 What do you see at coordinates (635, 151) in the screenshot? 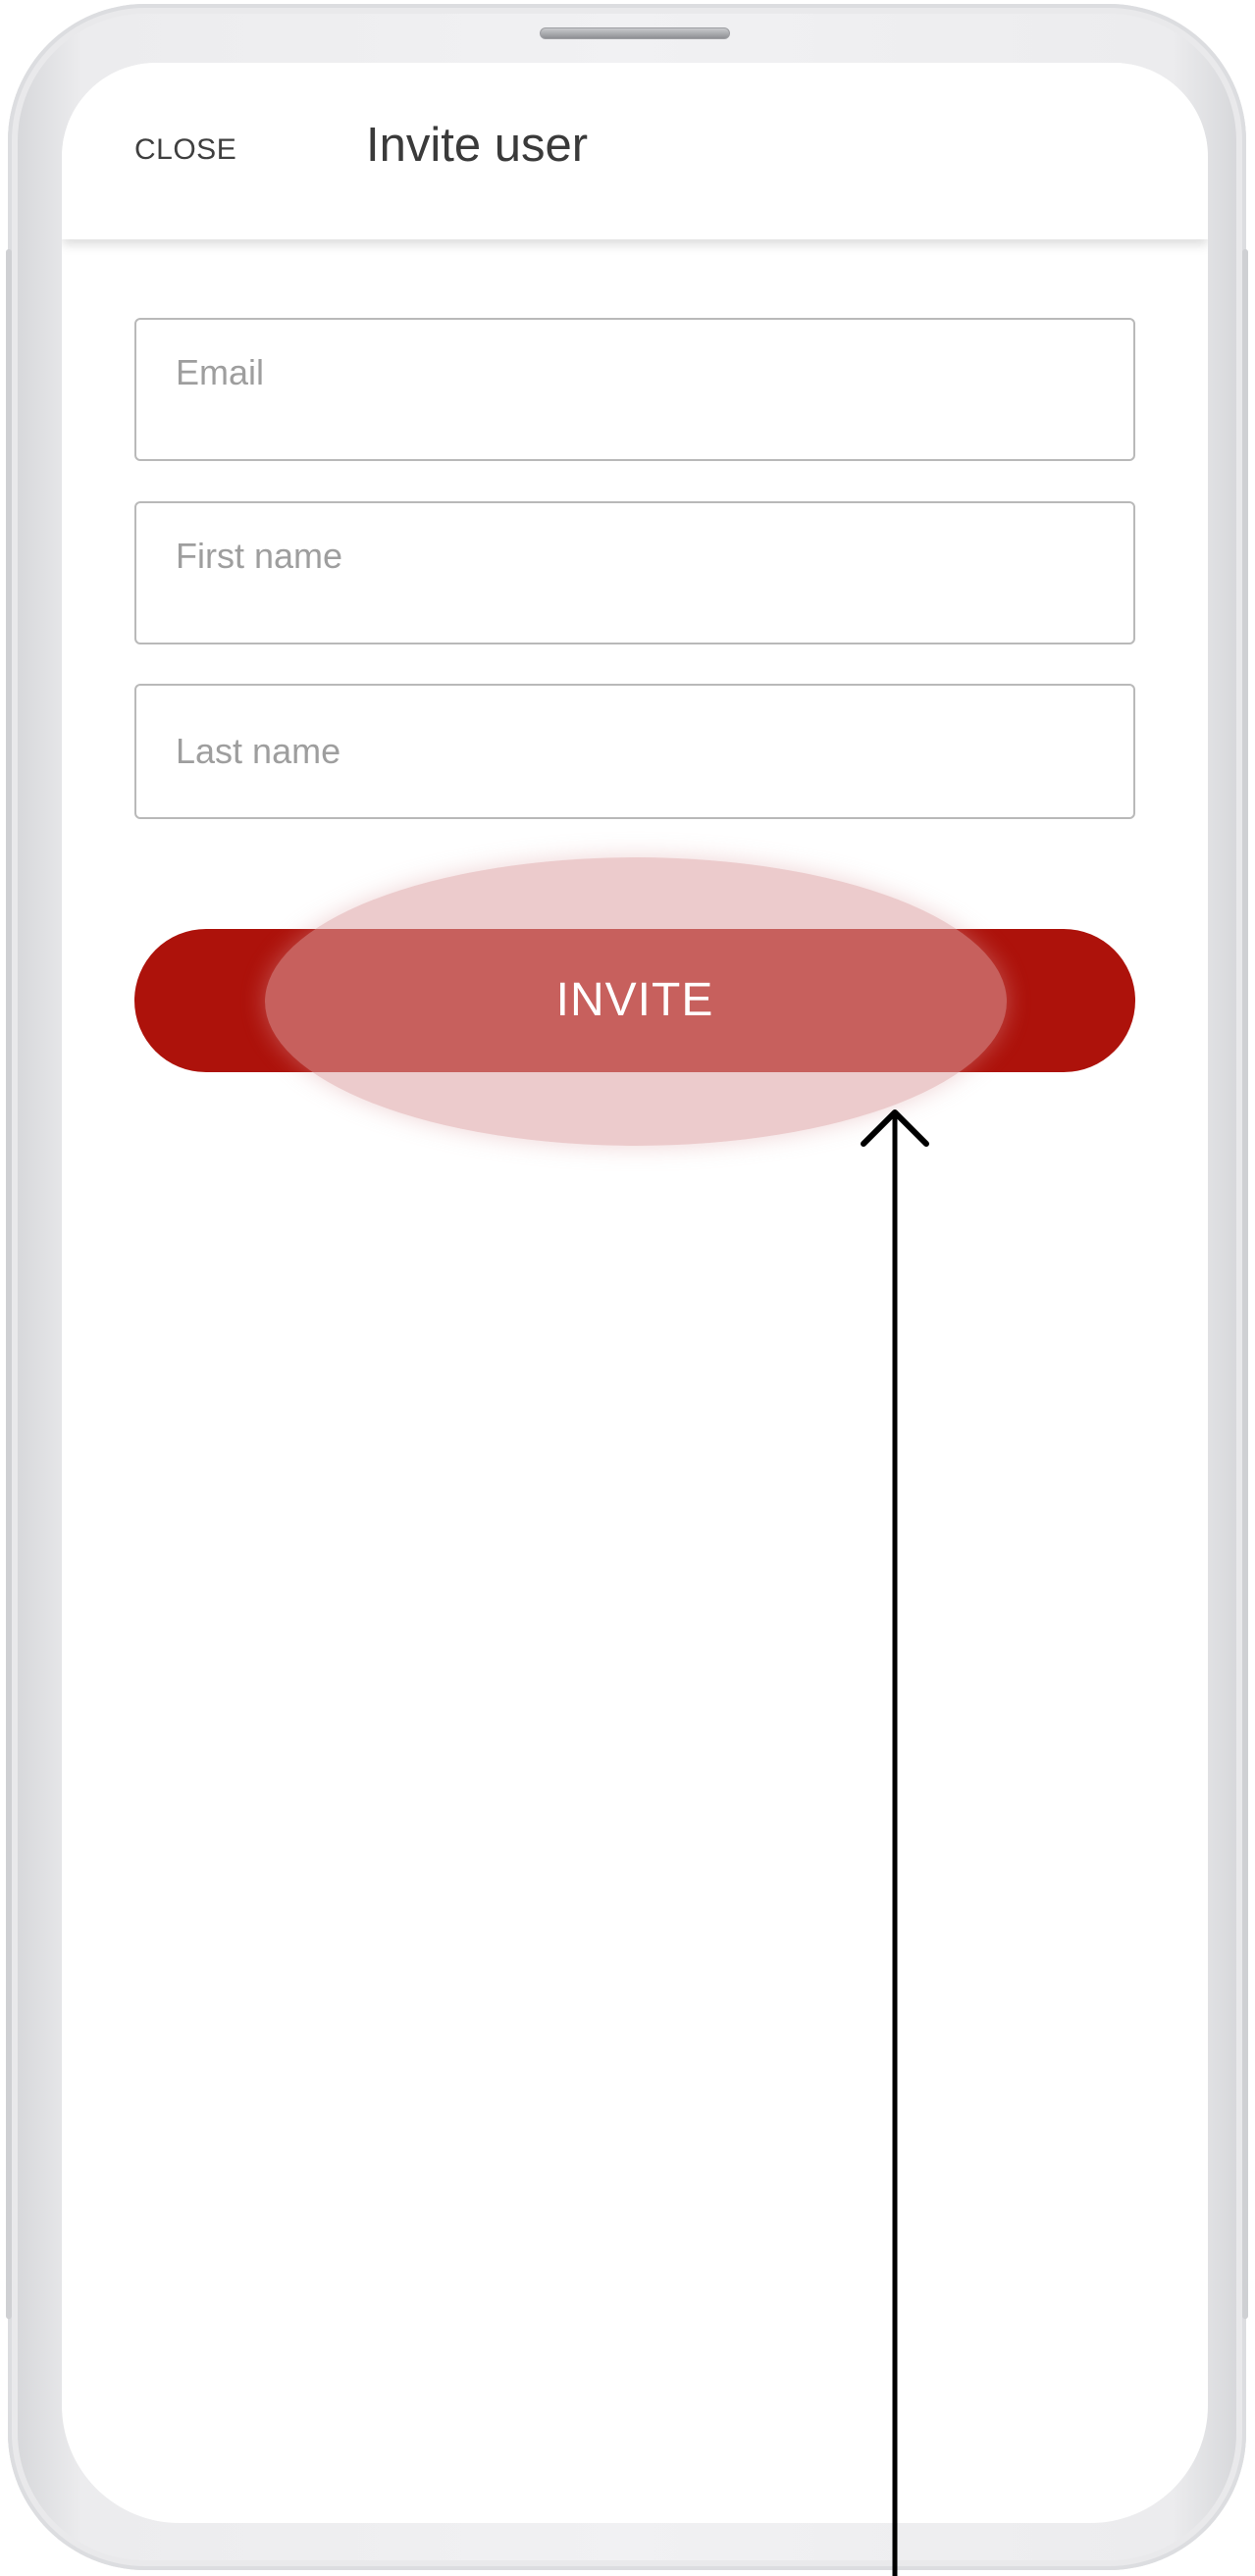
I see `app-header: CLOSE Invite user` at bounding box center [635, 151].